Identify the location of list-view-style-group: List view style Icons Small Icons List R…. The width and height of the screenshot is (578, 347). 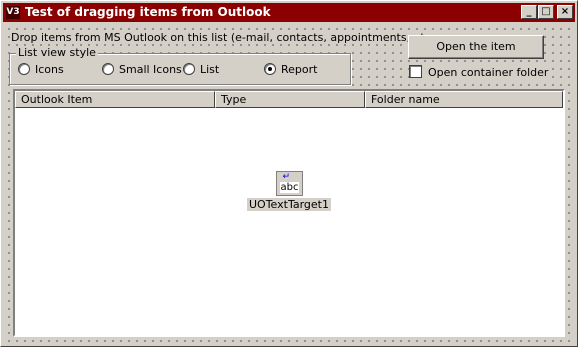
(180, 65).